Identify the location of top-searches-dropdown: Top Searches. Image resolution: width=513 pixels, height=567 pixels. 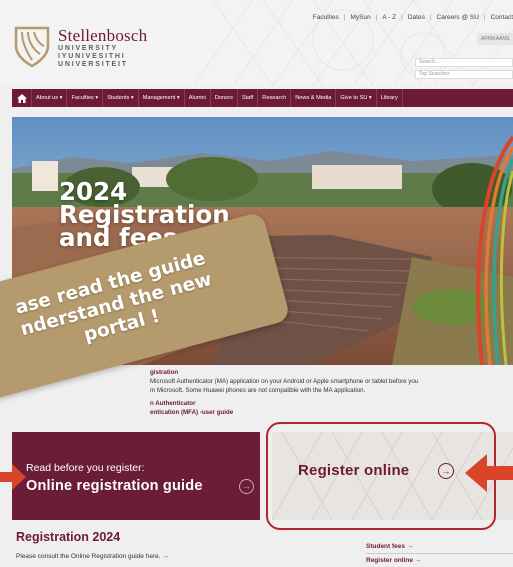
(464, 74).